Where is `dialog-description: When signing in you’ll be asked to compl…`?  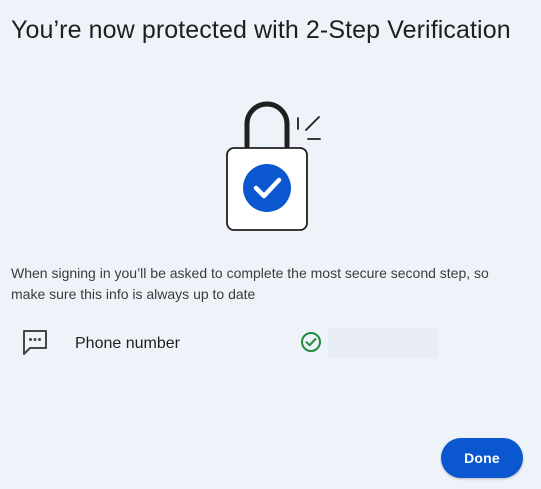 dialog-description: When signing in you’ll be asked to compl… is located at coordinates (250, 283).